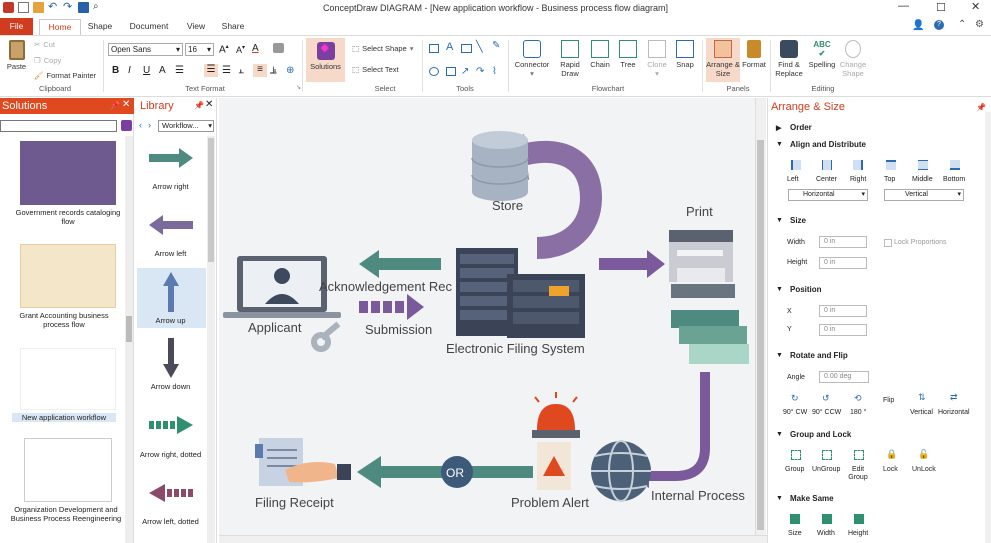 The image size is (991, 543). I want to click on arrow-right-dotted-shape, so click(171, 425).